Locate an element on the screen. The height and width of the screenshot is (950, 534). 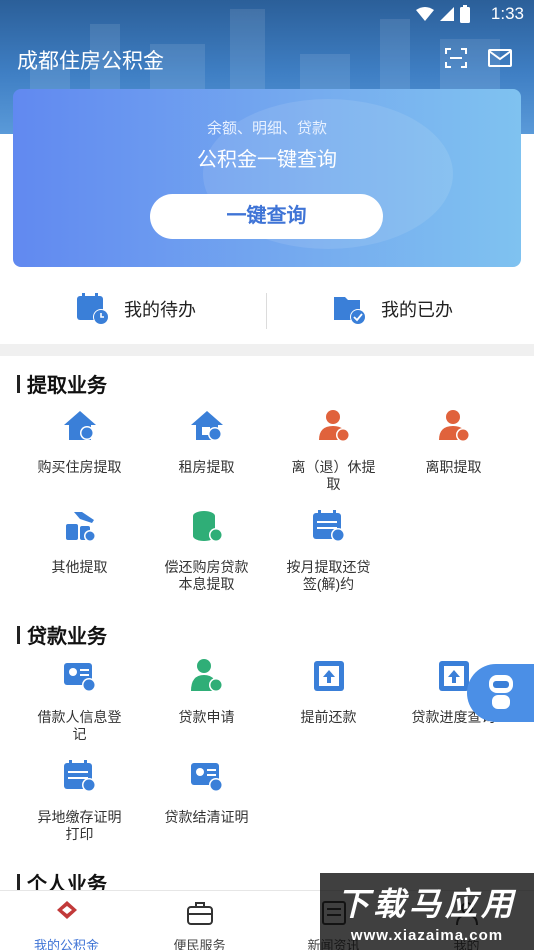
grid-item-label: 借款人信息登记 is located at coordinates (79, 725).